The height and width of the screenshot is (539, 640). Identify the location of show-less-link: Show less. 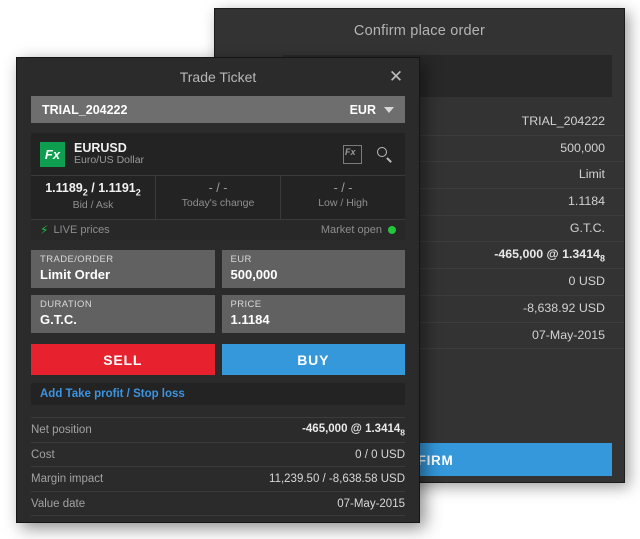
(59, 522).